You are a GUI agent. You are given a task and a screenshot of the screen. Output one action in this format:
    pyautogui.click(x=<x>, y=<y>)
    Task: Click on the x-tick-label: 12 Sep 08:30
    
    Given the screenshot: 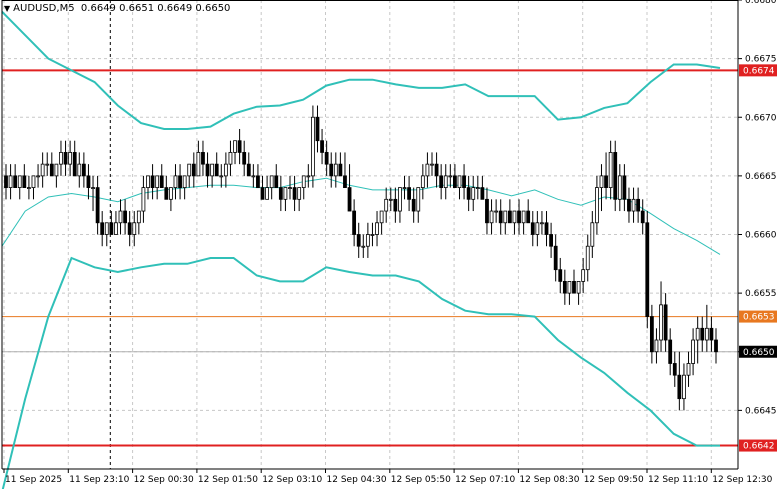 What is the action you would take?
    pyautogui.click(x=549, y=480)
    